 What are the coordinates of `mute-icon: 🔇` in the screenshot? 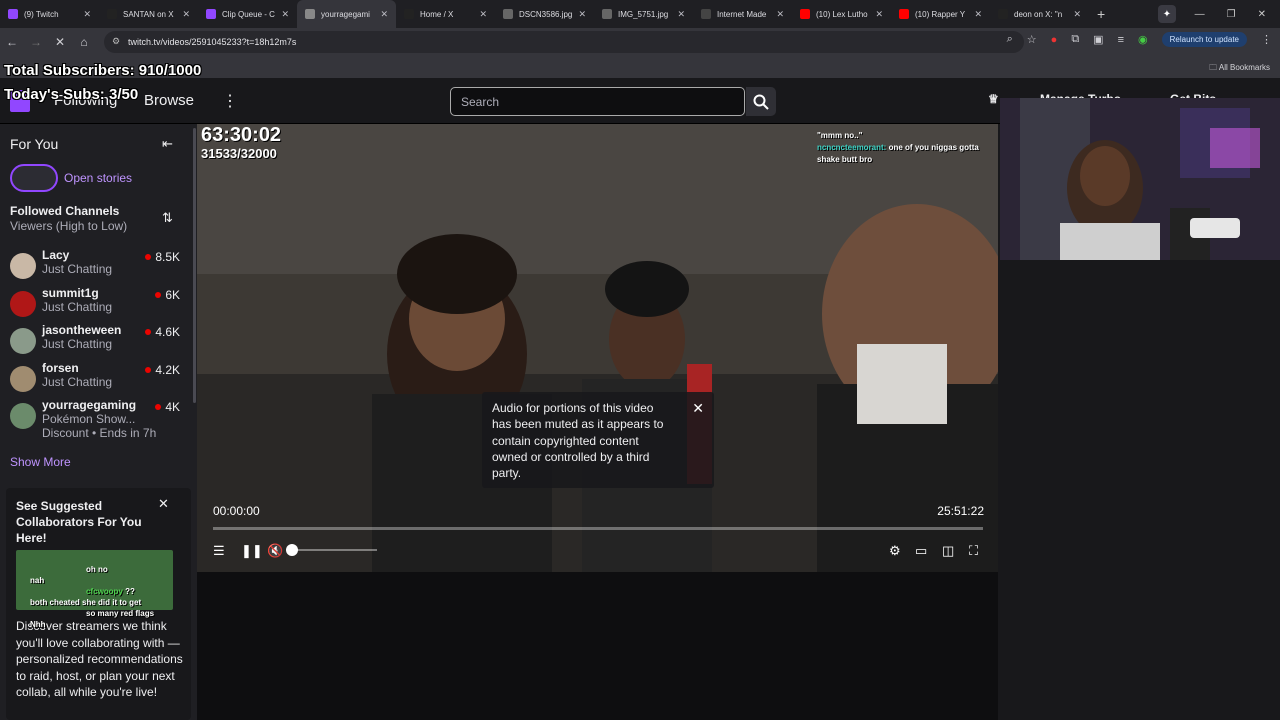 It's located at (275, 551).